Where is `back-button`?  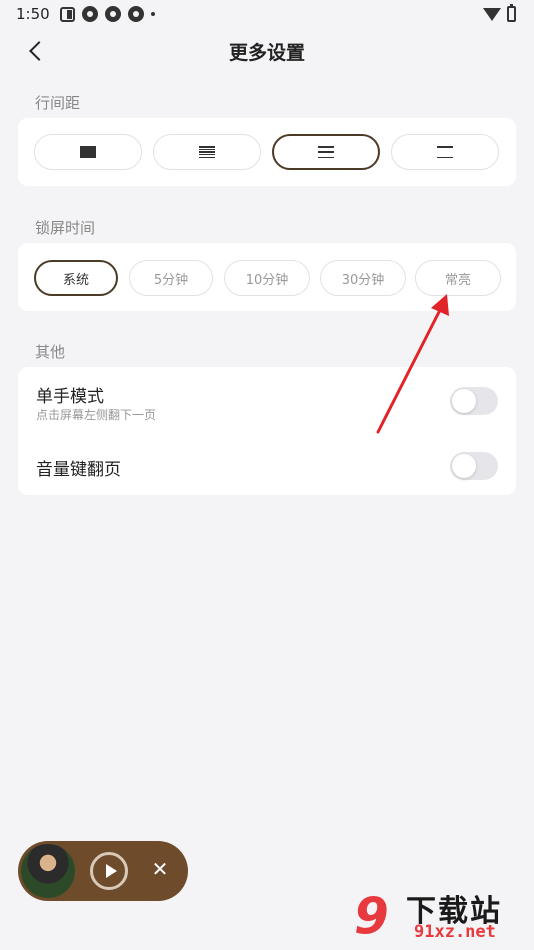 back-button is located at coordinates (36, 51).